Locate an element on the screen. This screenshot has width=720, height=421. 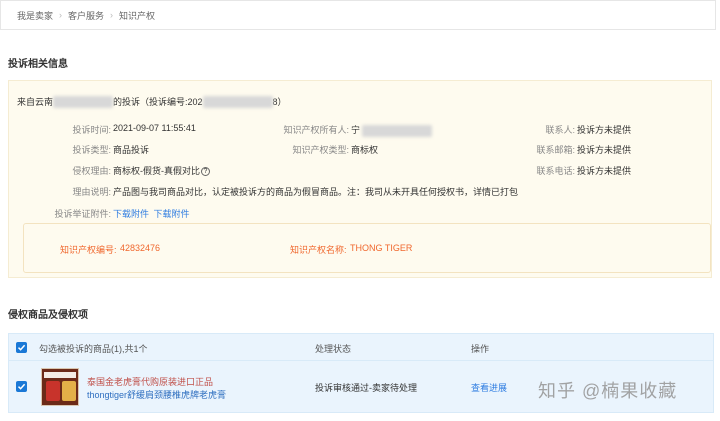
process-status: 投诉审核通过-卖家待处理 is located at coordinates (366, 388).